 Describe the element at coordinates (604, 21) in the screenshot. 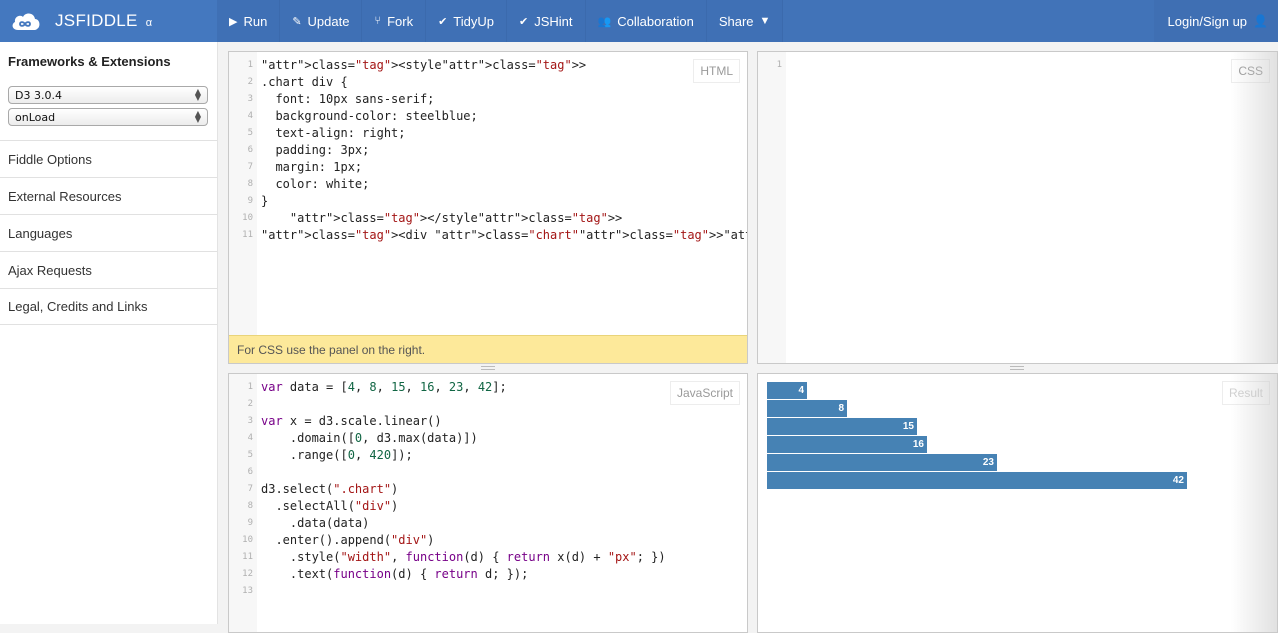

I see `users-icon: 👥` at that location.